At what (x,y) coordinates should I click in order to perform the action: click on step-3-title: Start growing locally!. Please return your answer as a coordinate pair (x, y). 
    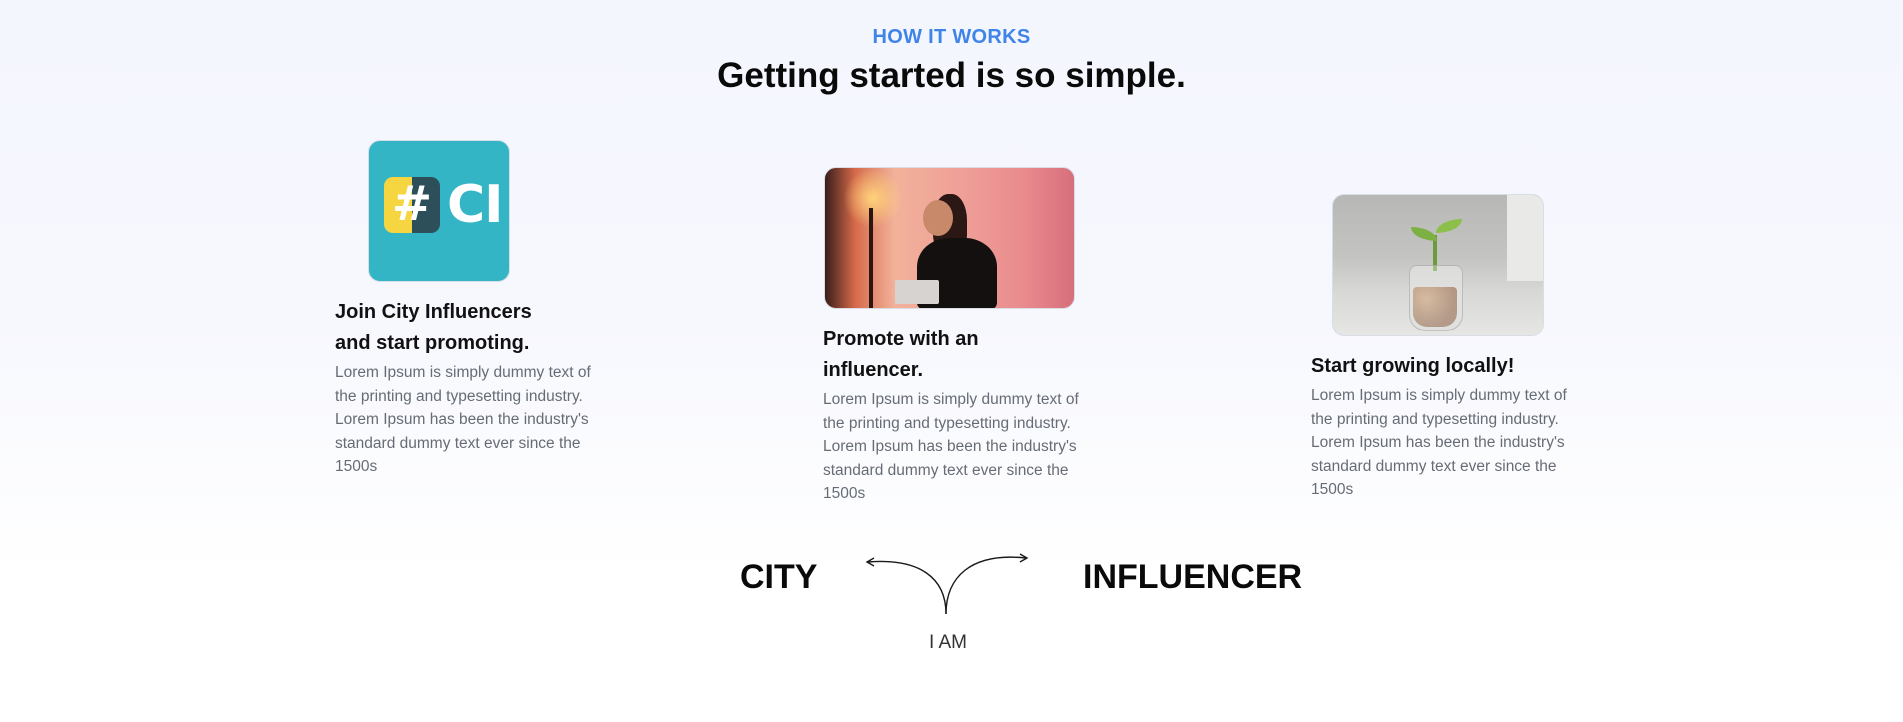
    Looking at the image, I should click on (1413, 366).